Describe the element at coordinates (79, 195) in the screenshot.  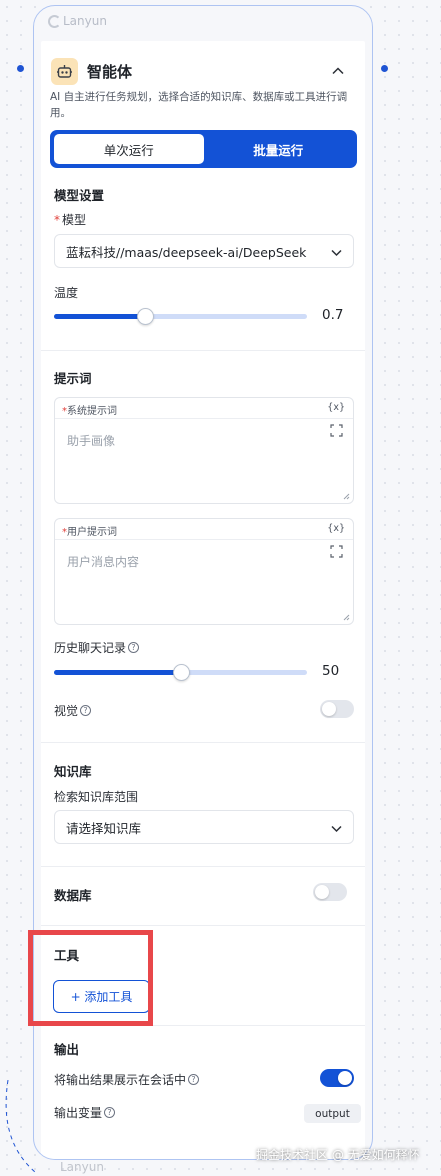
I see `model-settings-title: 模型设置` at that location.